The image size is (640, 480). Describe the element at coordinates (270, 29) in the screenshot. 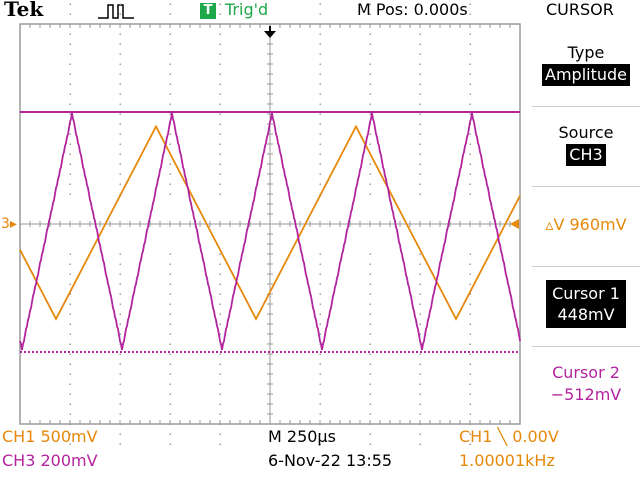

I see `trigger-position-stem` at that location.